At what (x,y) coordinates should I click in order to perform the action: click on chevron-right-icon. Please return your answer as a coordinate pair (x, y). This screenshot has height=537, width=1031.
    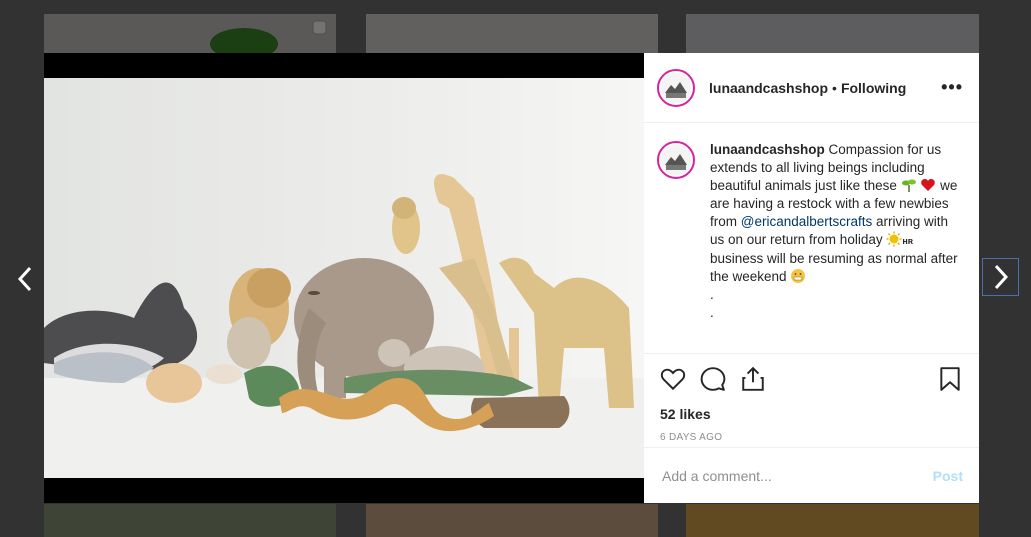
    Looking at the image, I should click on (1001, 277).